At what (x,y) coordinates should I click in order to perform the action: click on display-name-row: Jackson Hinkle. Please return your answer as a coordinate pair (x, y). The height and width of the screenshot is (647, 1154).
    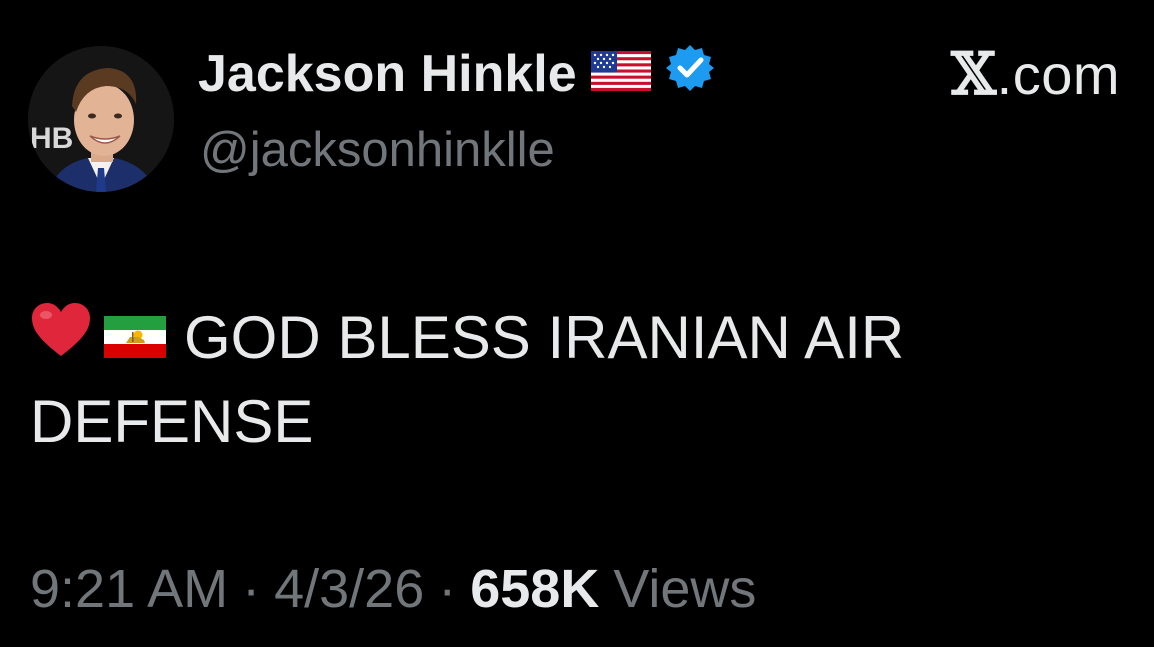
    Looking at the image, I should click on (456, 74).